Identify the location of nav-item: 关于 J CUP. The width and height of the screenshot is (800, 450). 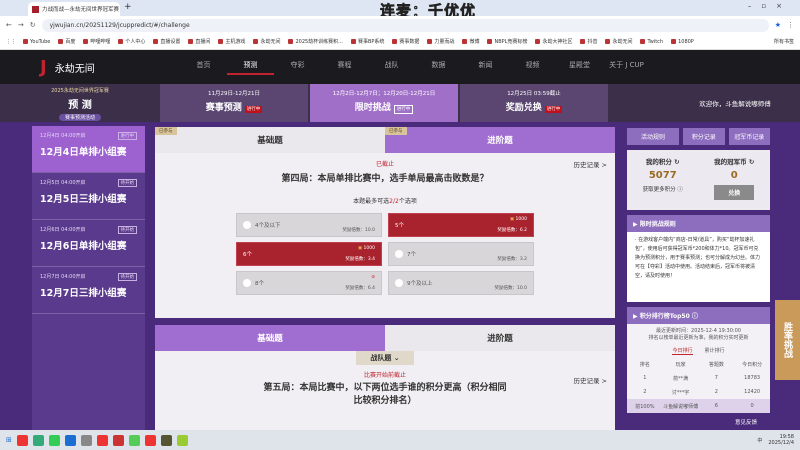
(626, 67).